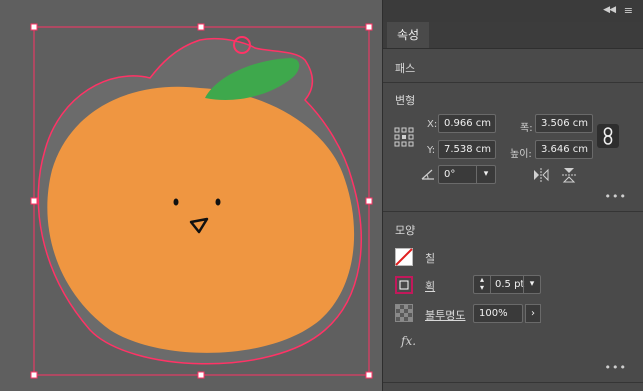  I want to click on constrain-proportions-link-icon, so click(608, 136).